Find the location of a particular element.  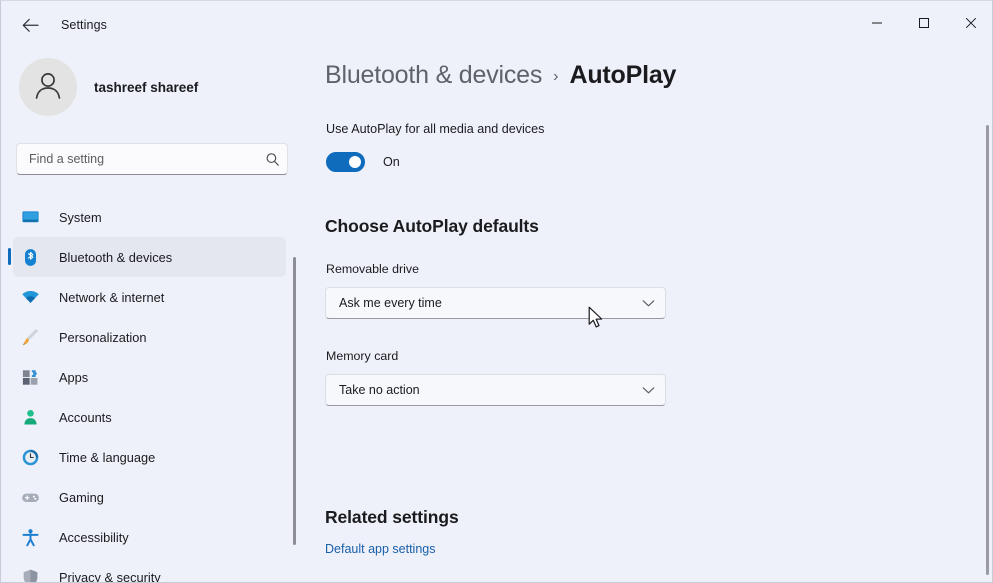

maximize-button is located at coordinates (923, 25).